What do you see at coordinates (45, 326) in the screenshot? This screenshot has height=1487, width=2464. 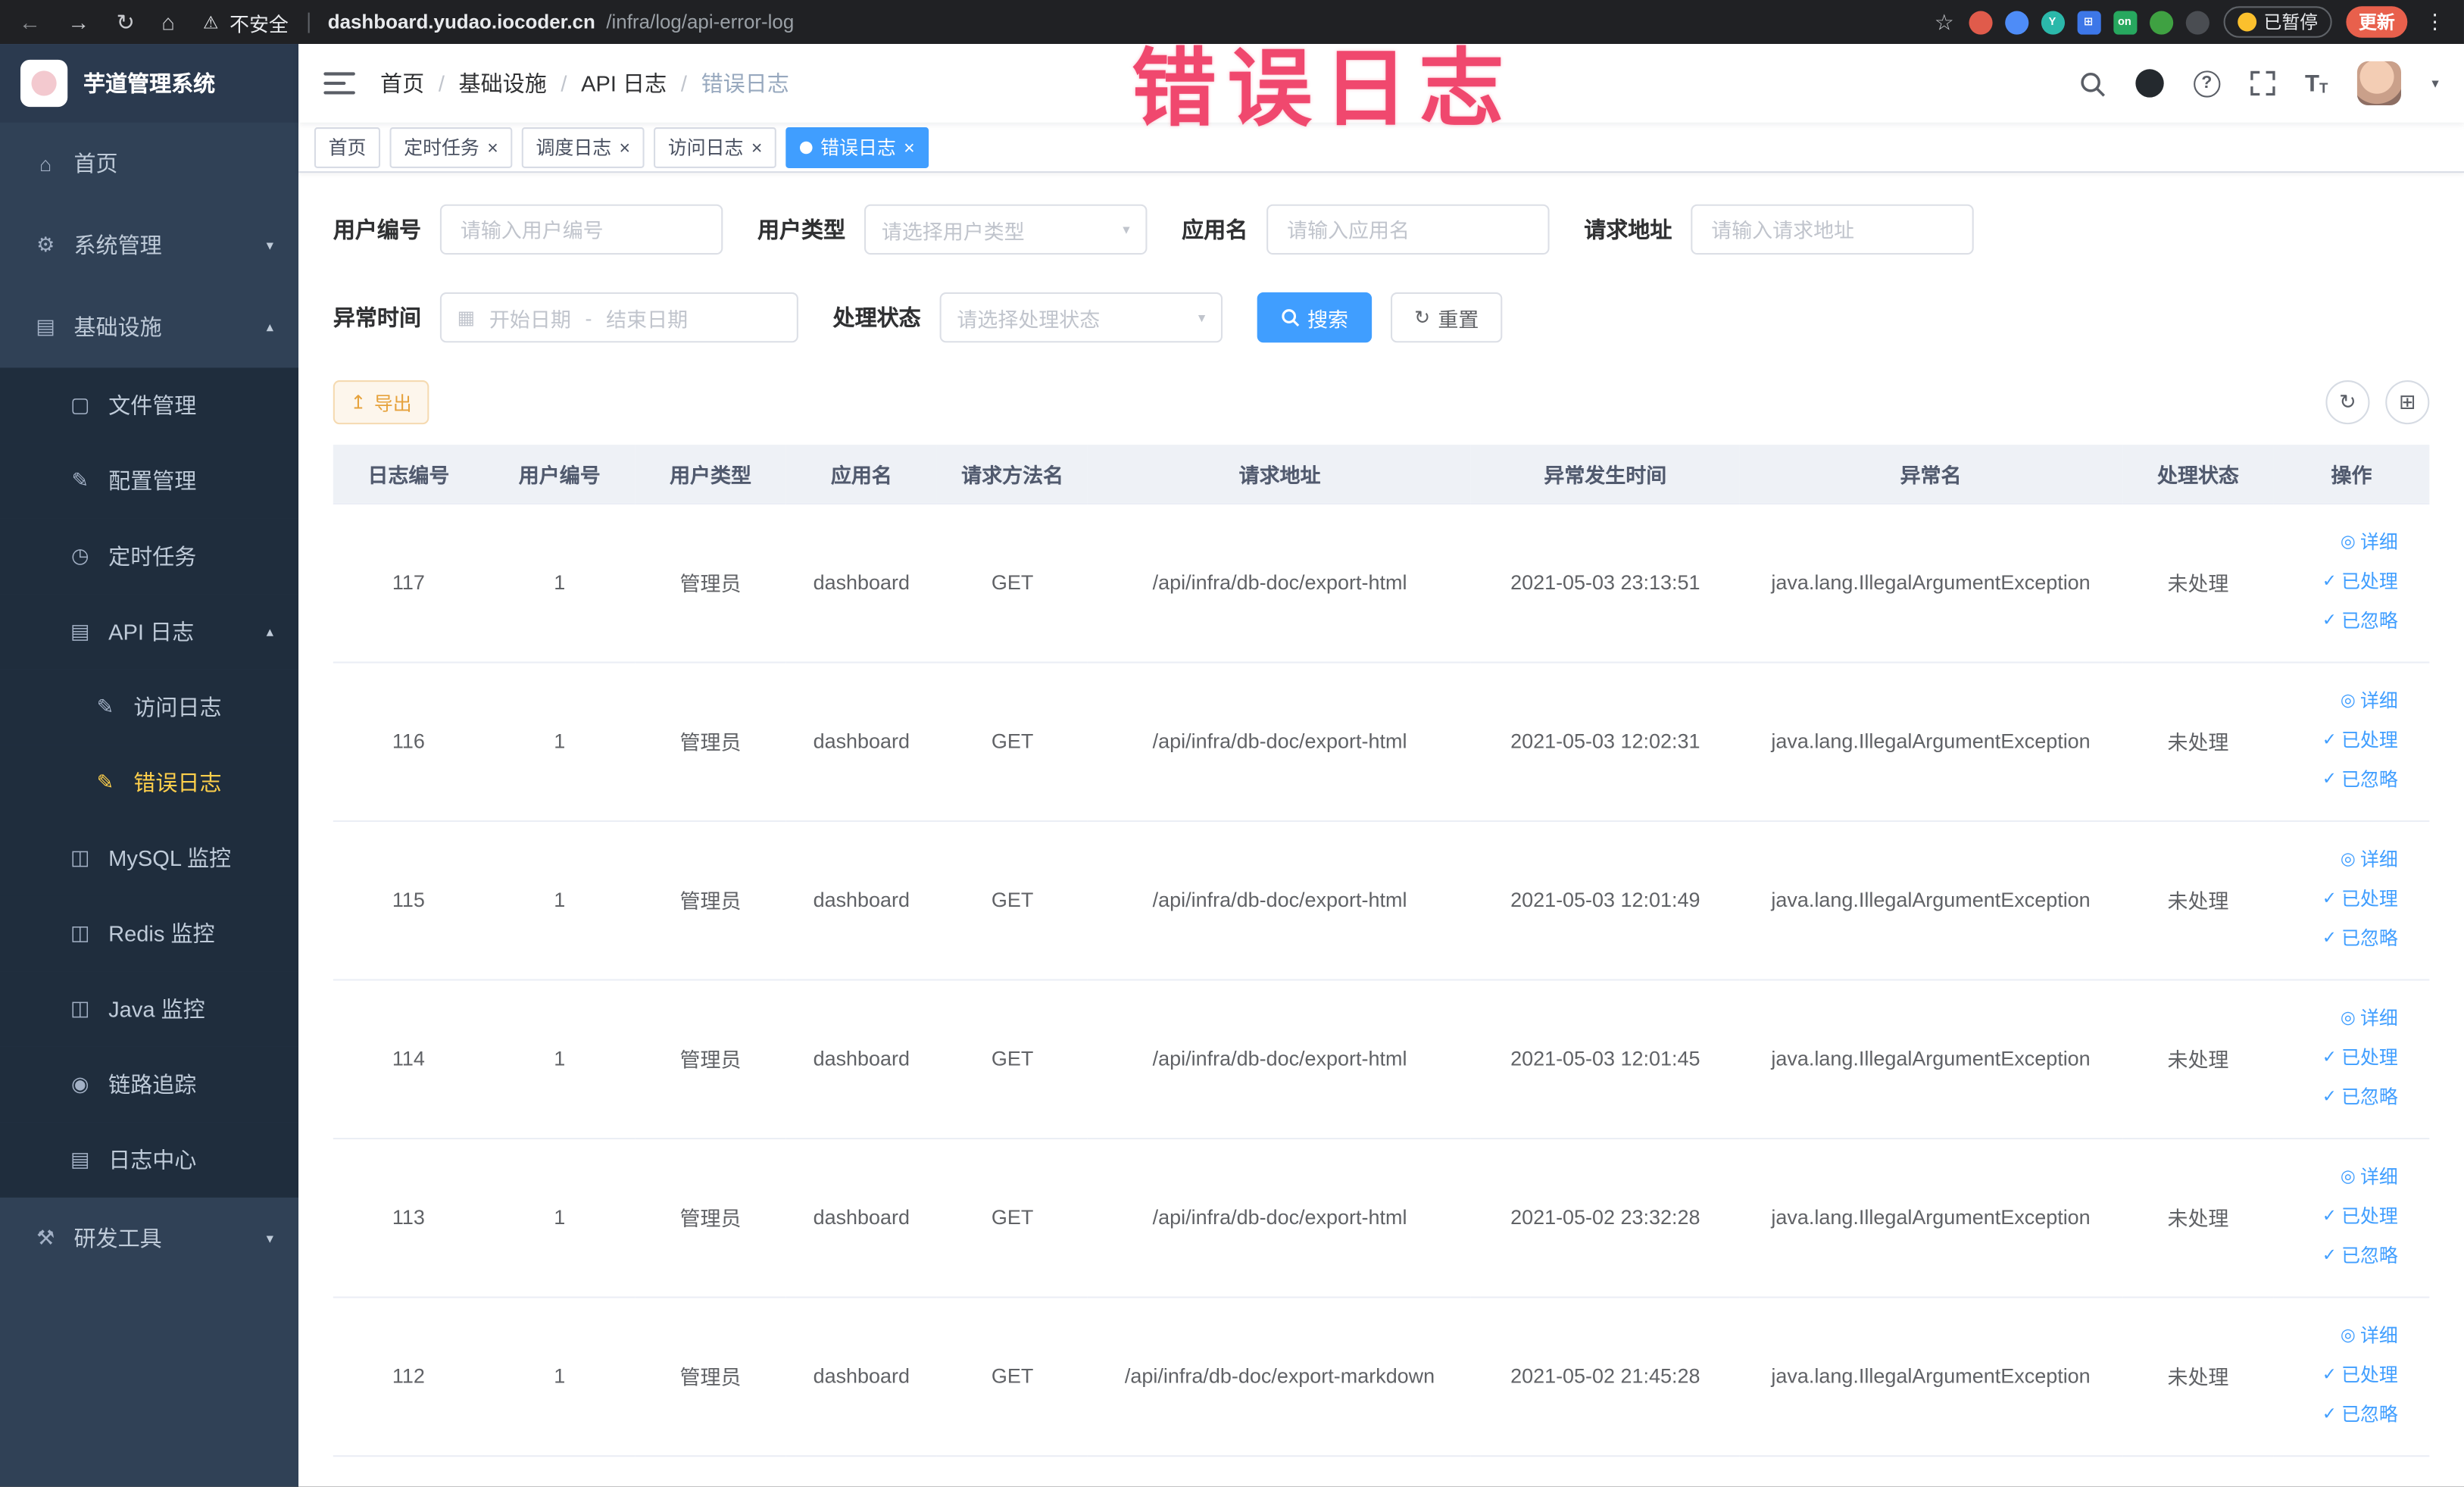 I see `infra-icon: ▤` at bounding box center [45, 326].